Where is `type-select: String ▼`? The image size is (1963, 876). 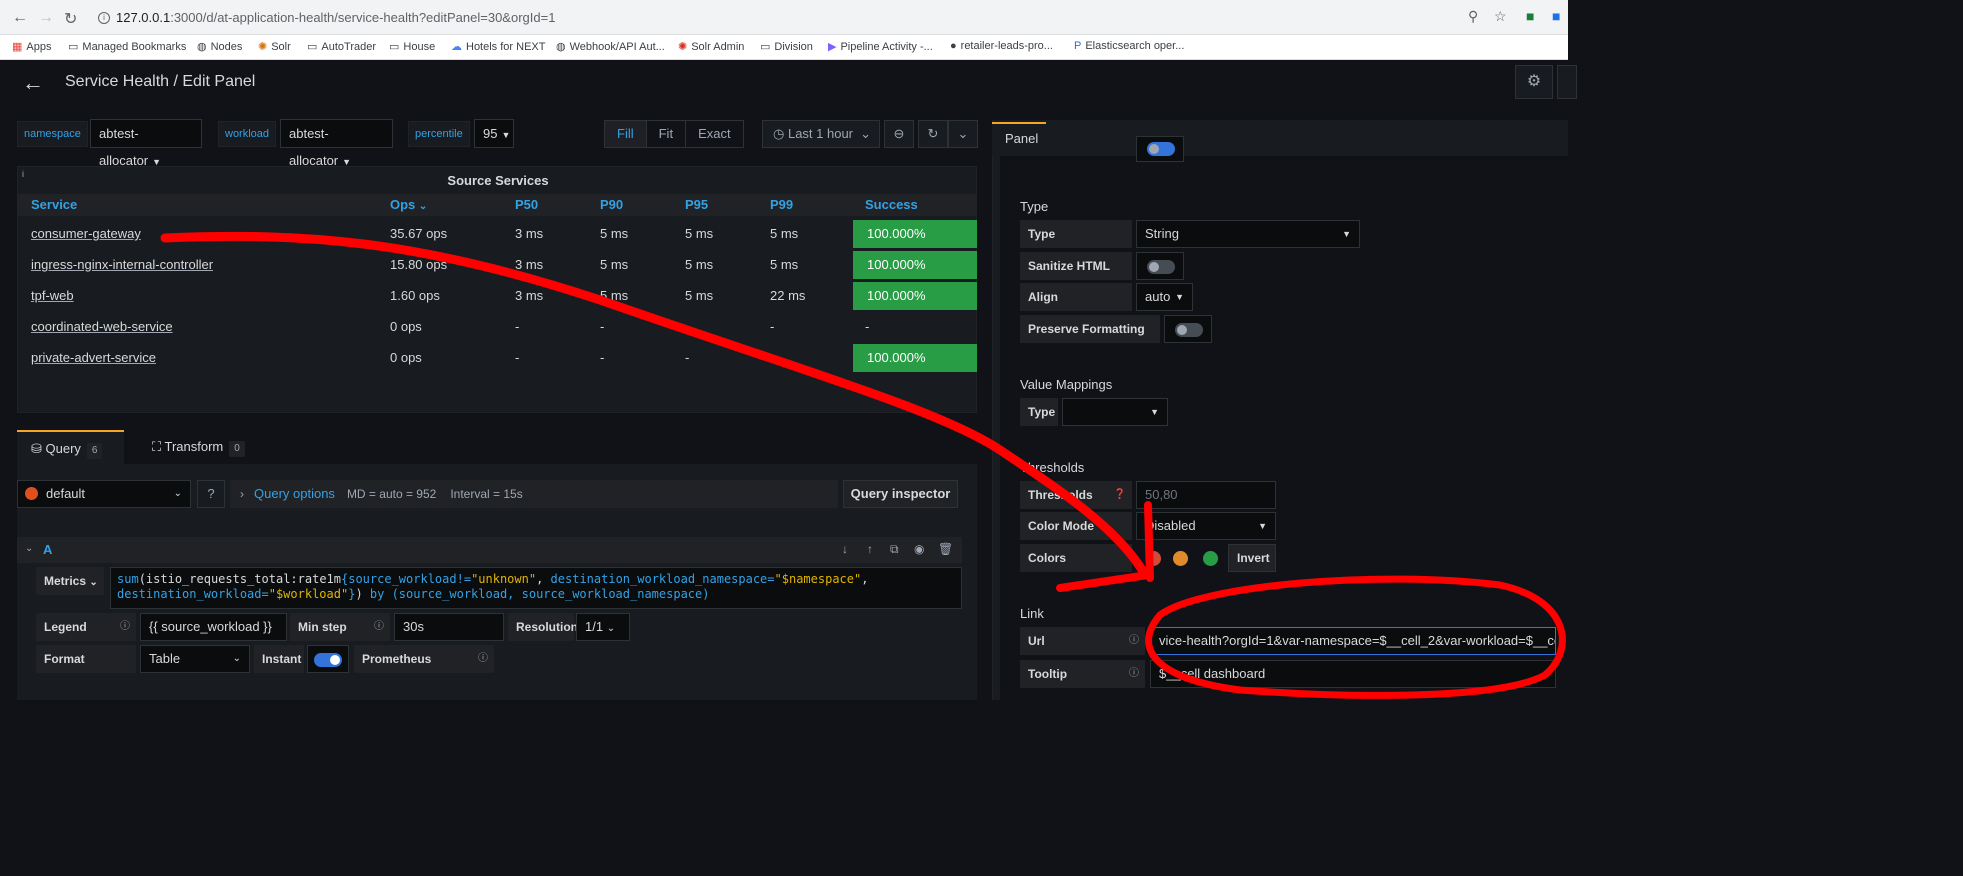 type-select: String ▼ is located at coordinates (1248, 234).